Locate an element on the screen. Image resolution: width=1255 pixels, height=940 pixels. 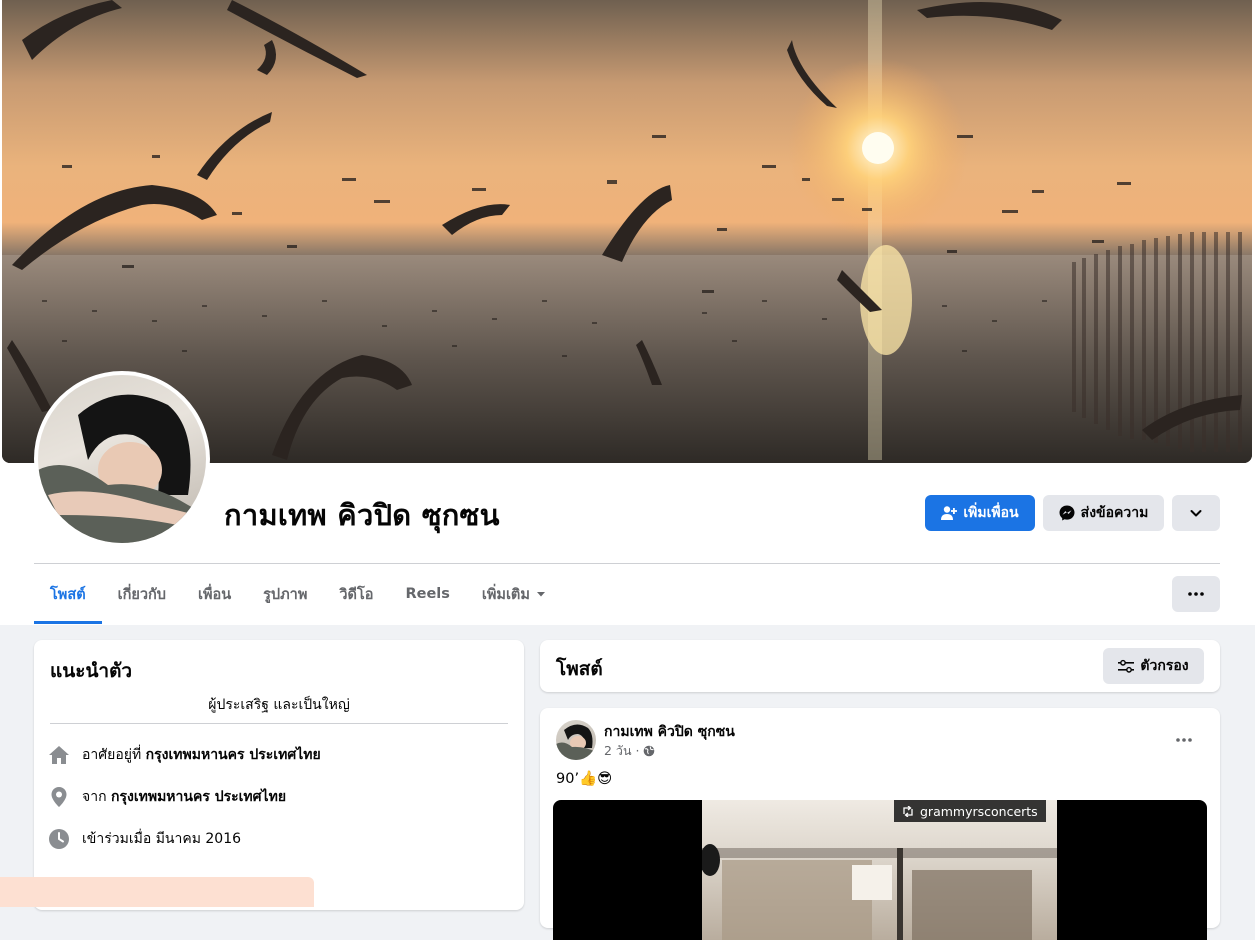
messenger-icon is located at coordinates (1067, 513).